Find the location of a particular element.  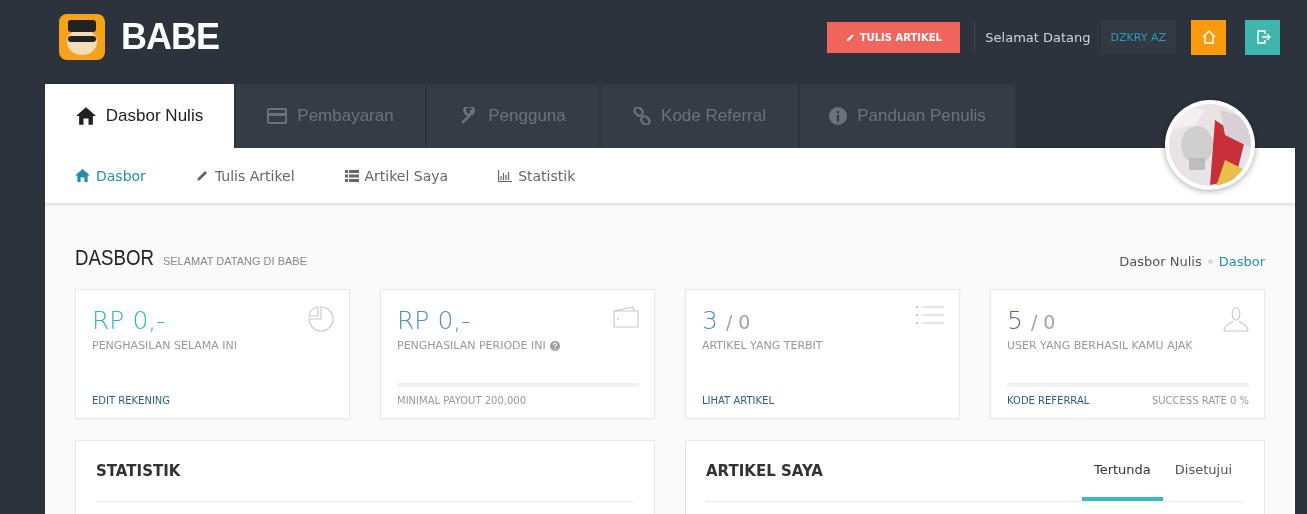

page-title: DASBOR is located at coordinates (114, 258).